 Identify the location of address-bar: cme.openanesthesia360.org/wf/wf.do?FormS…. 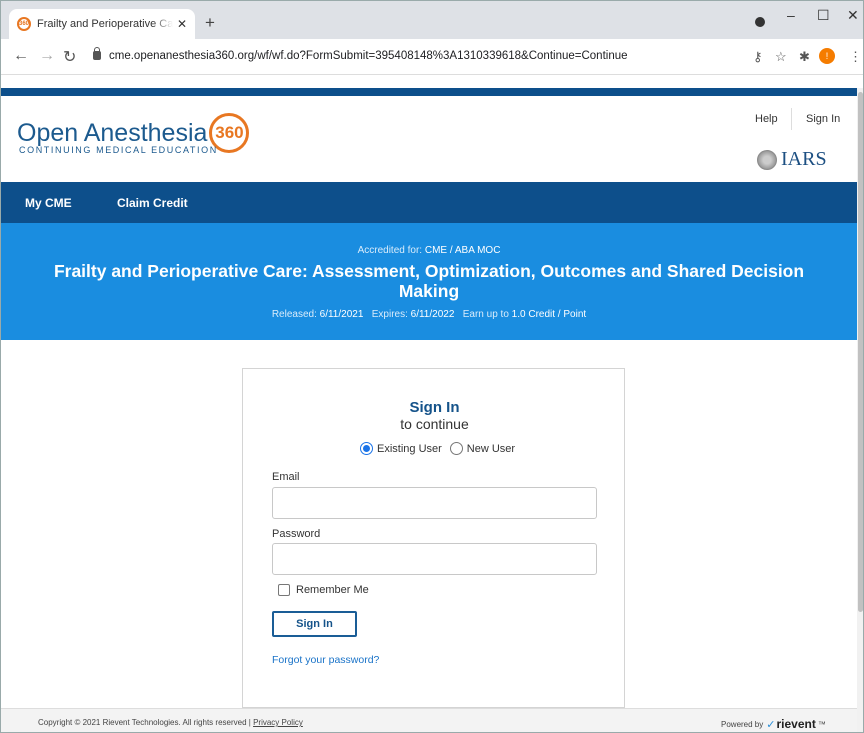
(450, 57).